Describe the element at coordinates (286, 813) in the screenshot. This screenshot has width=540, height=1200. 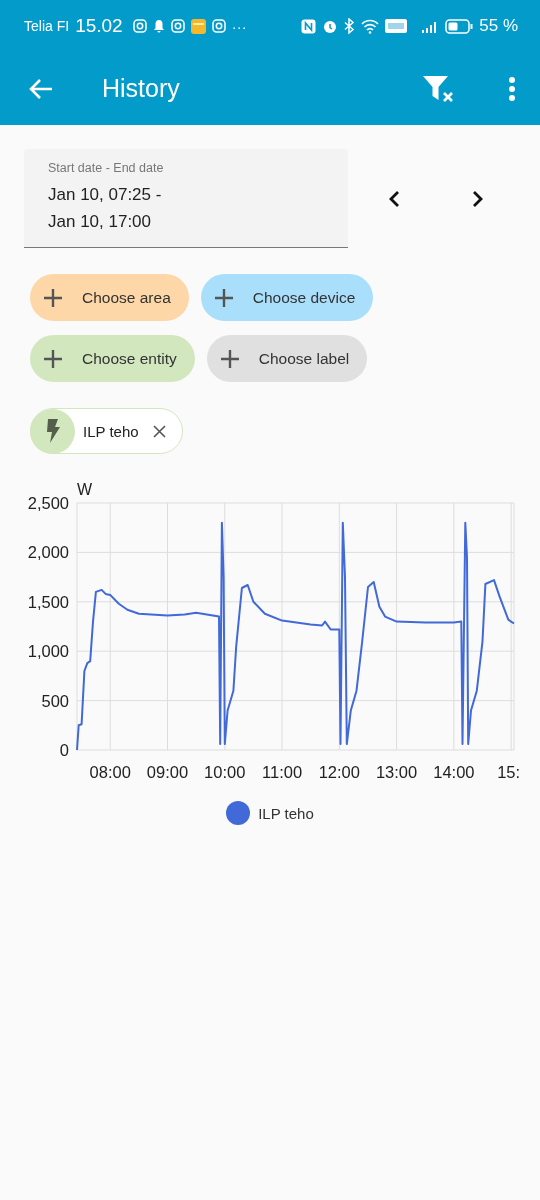
I see `legend-label: ILP teho` at that location.